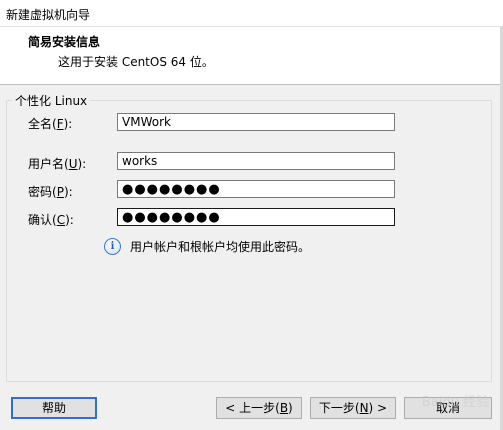  I want to click on group-legend: 个性化 Linux, so click(51, 100).